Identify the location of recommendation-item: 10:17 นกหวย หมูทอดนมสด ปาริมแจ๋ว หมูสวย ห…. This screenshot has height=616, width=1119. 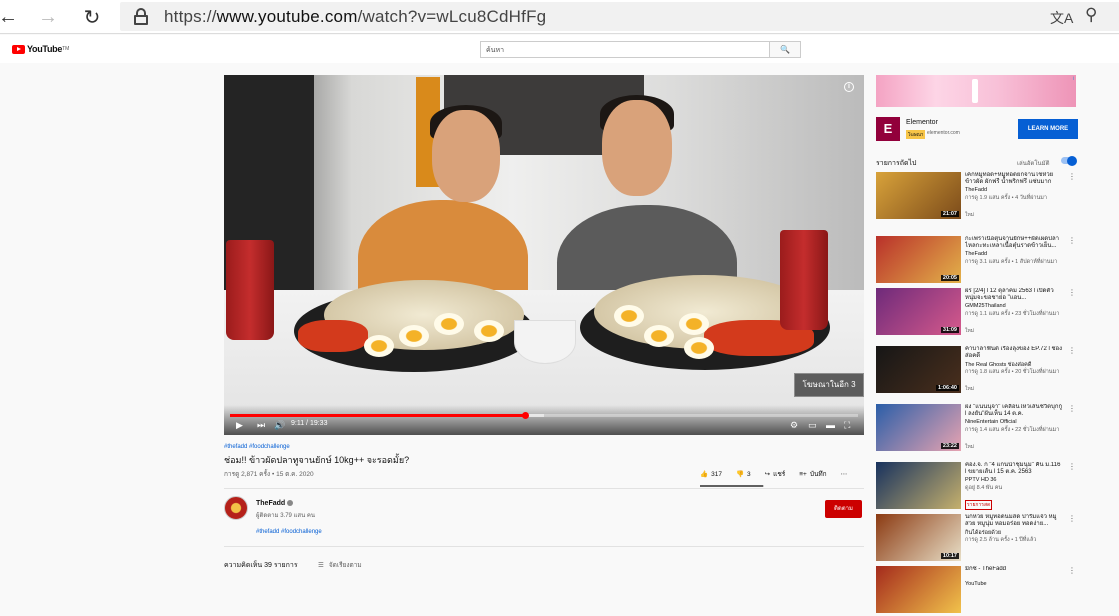
(976, 539).